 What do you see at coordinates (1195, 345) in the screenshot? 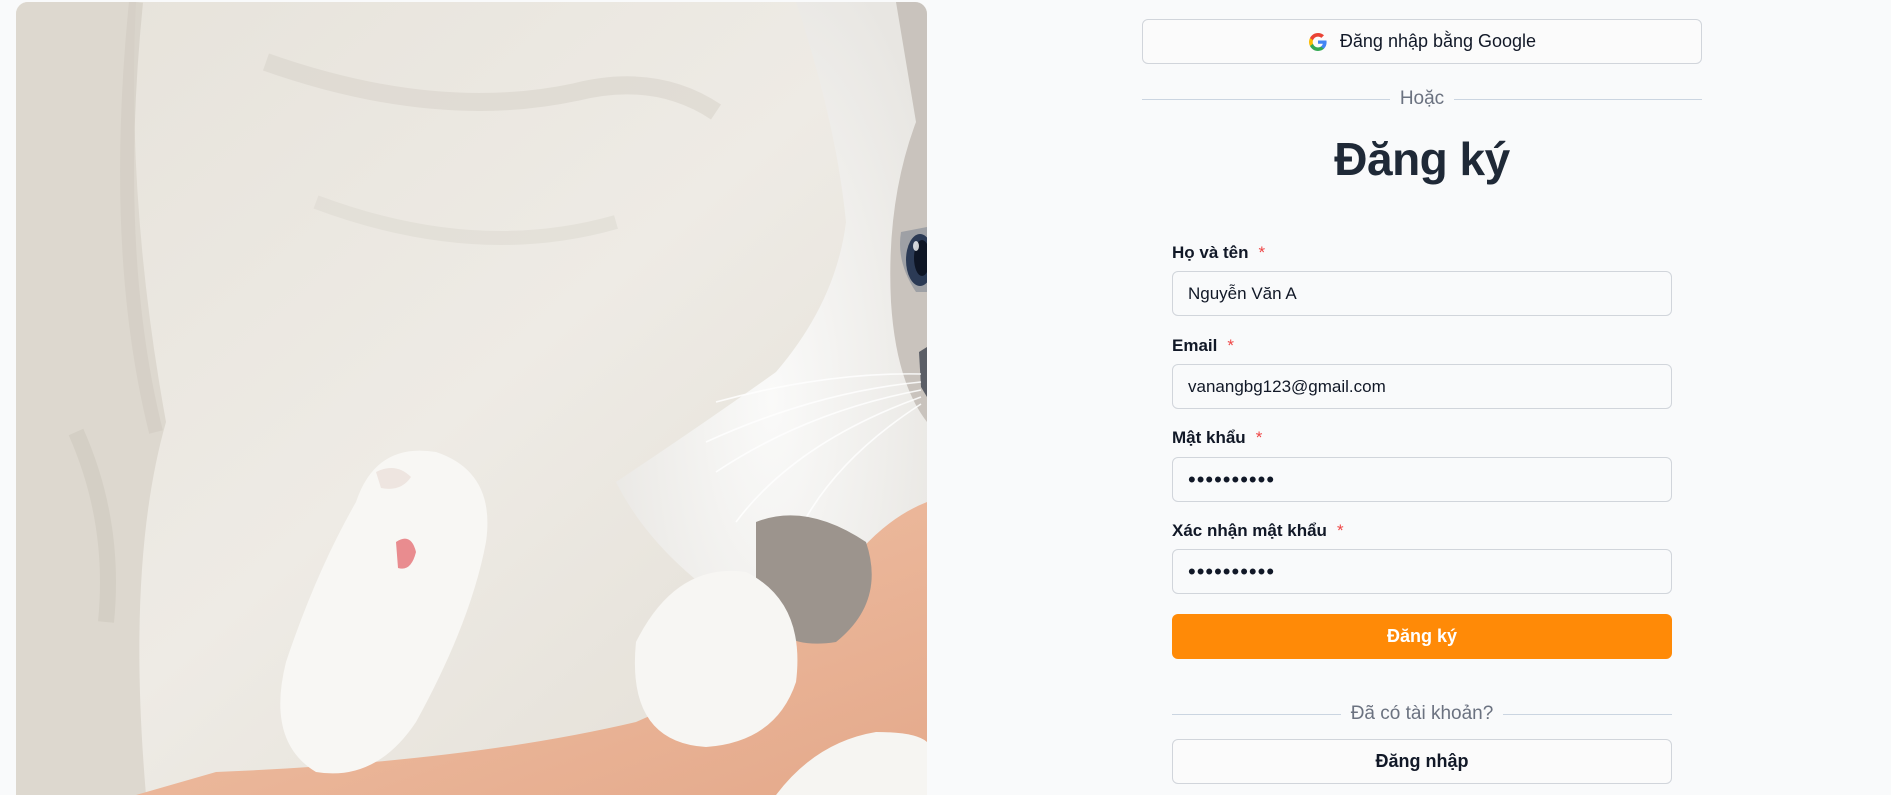
I see `email-label-text: Email` at bounding box center [1195, 345].